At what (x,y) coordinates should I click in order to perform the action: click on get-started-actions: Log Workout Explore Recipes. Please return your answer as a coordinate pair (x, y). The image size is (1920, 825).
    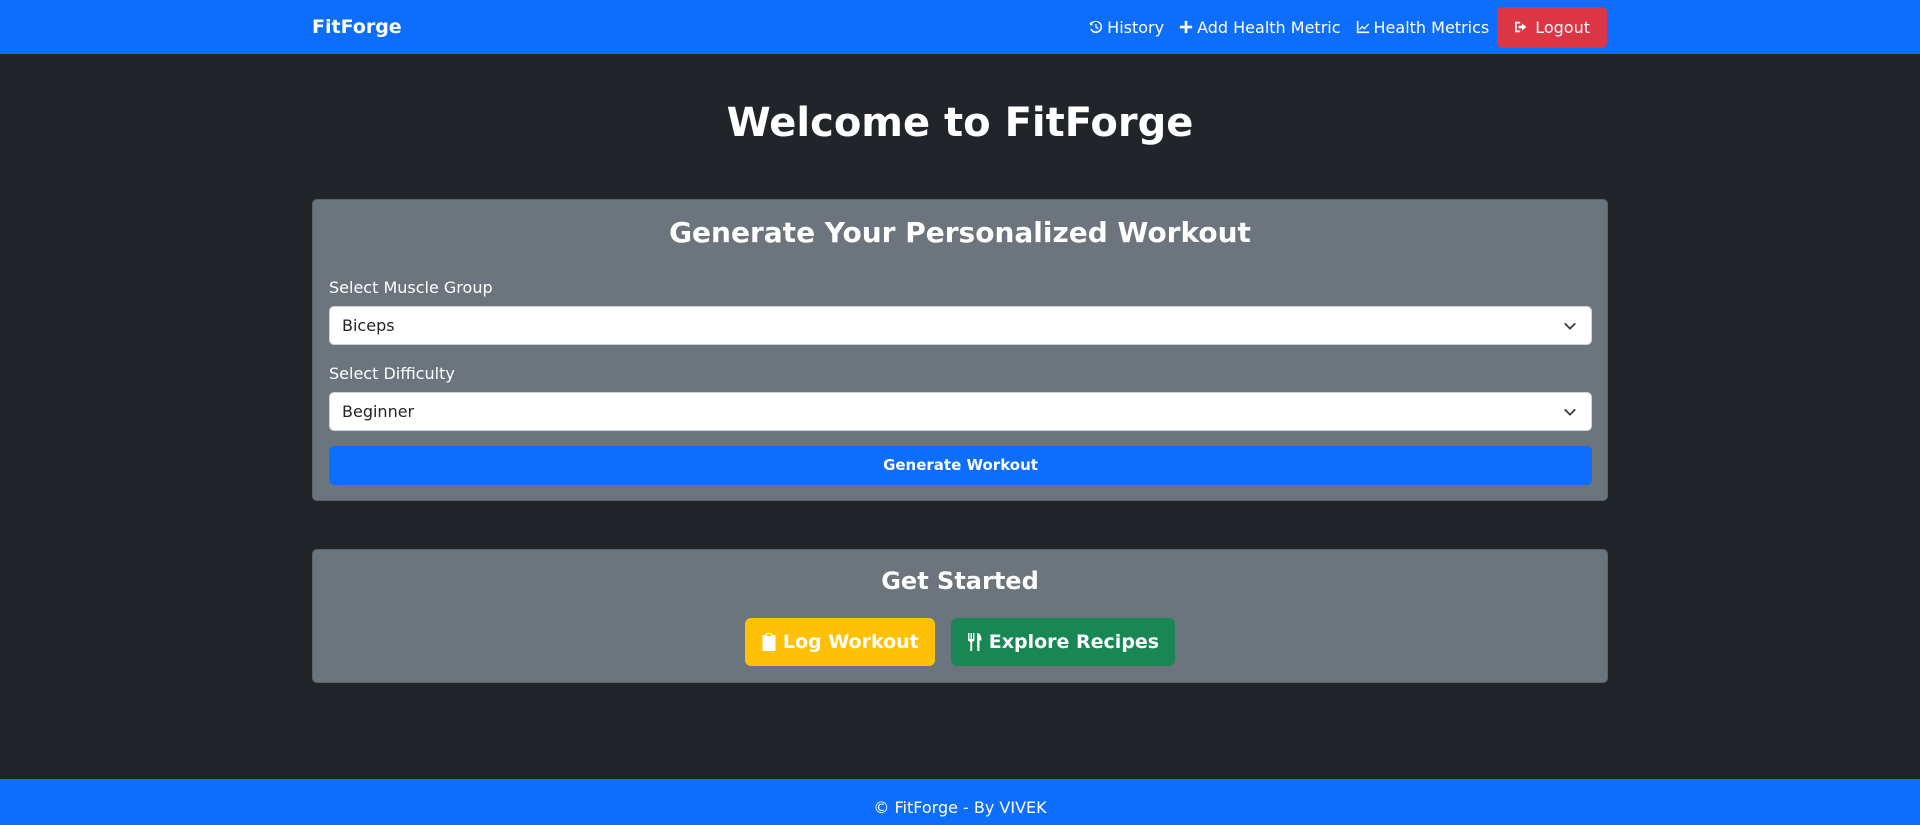
    Looking at the image, I should click on (960, 642).